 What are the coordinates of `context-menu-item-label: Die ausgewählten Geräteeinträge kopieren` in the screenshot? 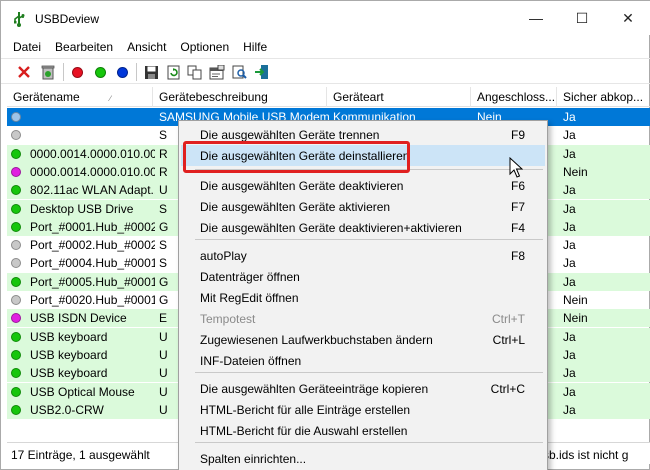 It's located at (314, 389).